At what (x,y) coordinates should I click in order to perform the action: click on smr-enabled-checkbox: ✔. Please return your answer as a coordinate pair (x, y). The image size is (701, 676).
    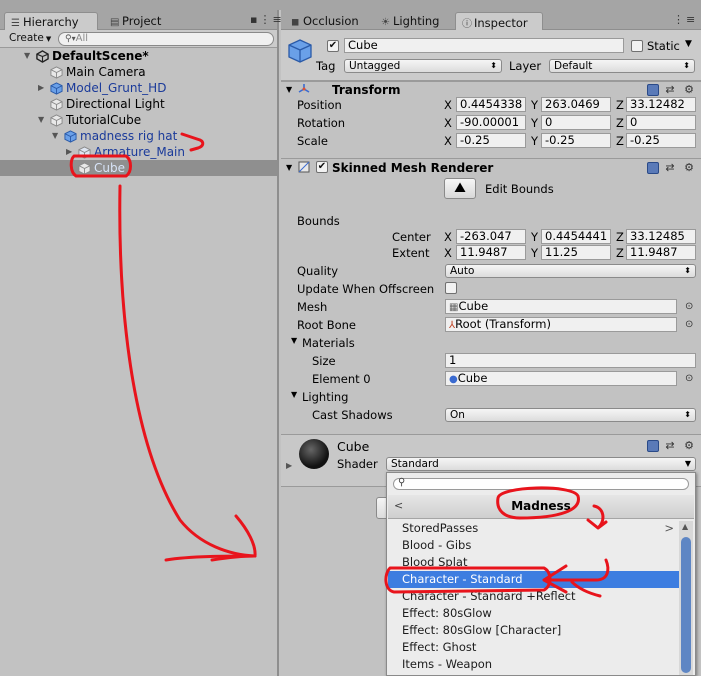
    Looking at the image, I should click on (322, 167).